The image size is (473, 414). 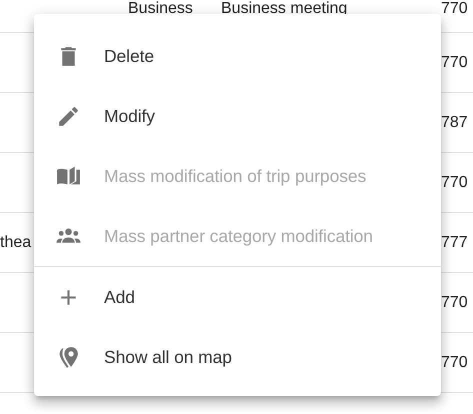 I want to click on menu-item: Add, so click(x=237, y=297).